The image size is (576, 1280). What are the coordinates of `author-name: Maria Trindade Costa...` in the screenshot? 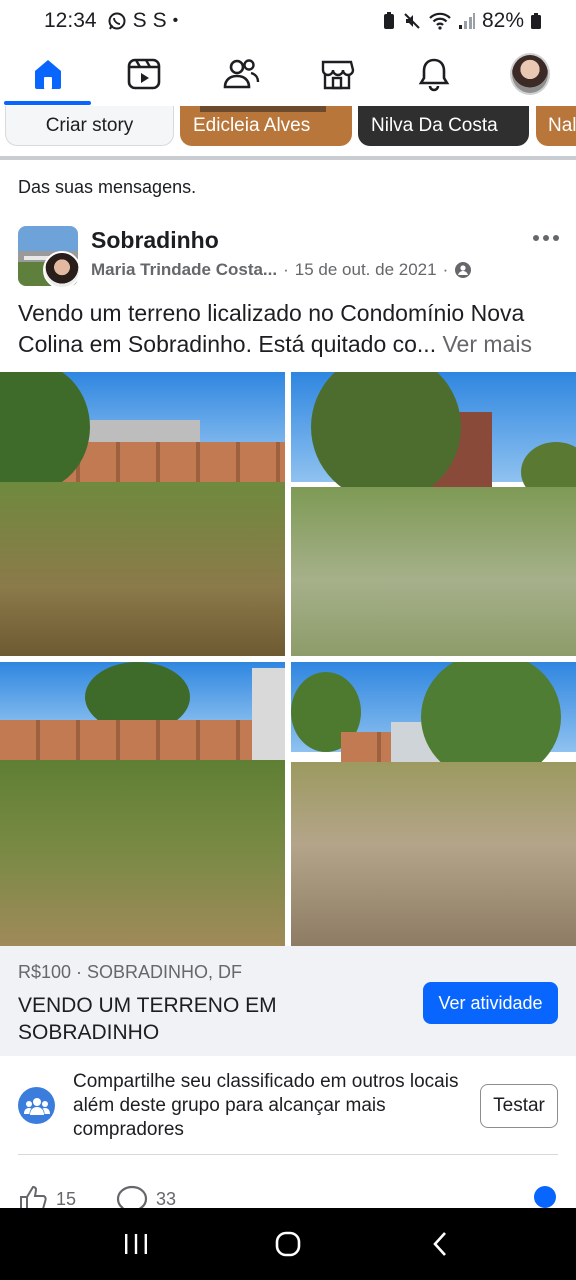 It's located at (184, 270).